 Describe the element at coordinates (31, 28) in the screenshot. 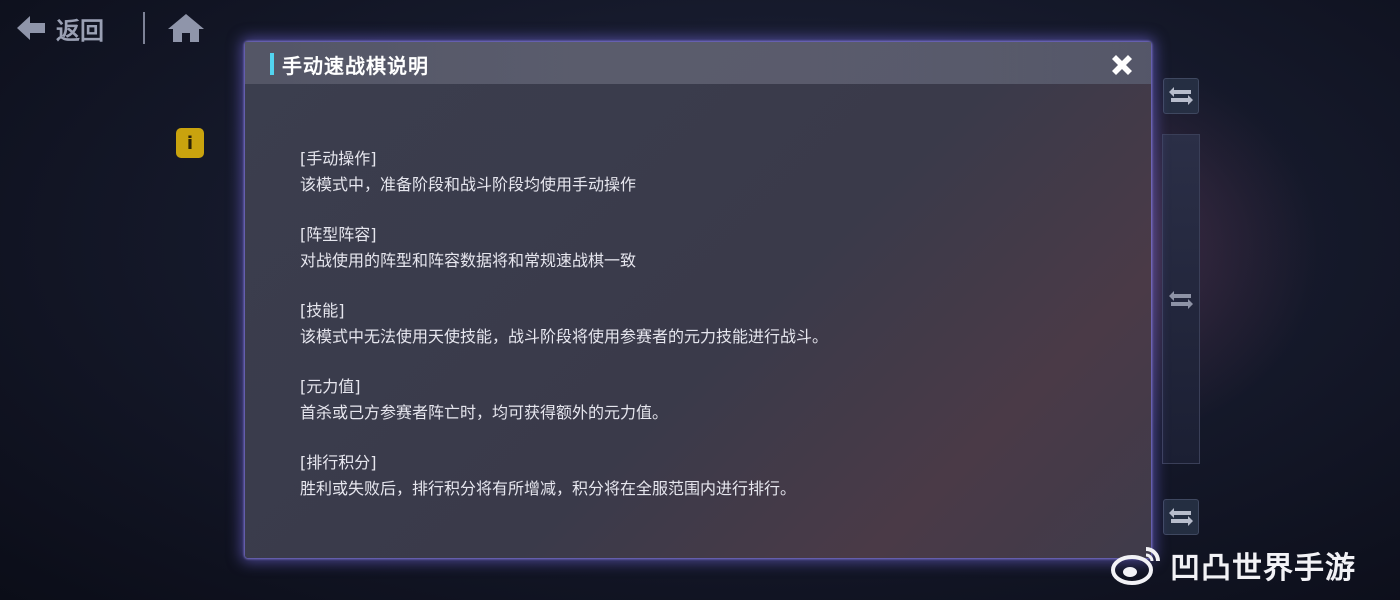

I see `back-arrow-icon` at that location.